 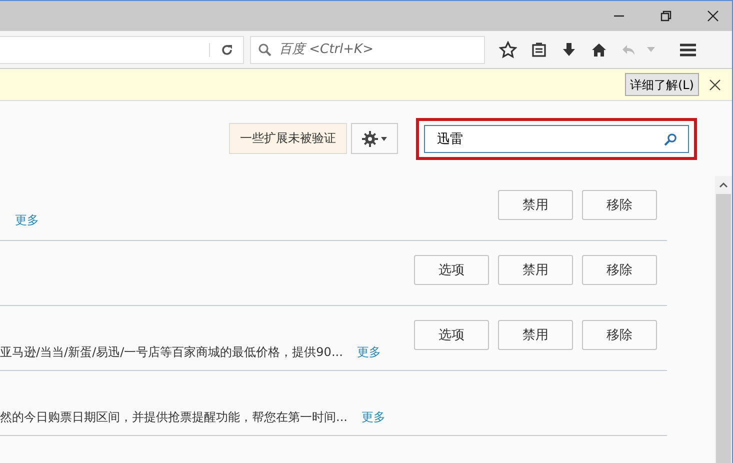 What do you see at coordinates (221, 49) in the screenshot?
I see `reload-icon` at bounding box center [221, 49].